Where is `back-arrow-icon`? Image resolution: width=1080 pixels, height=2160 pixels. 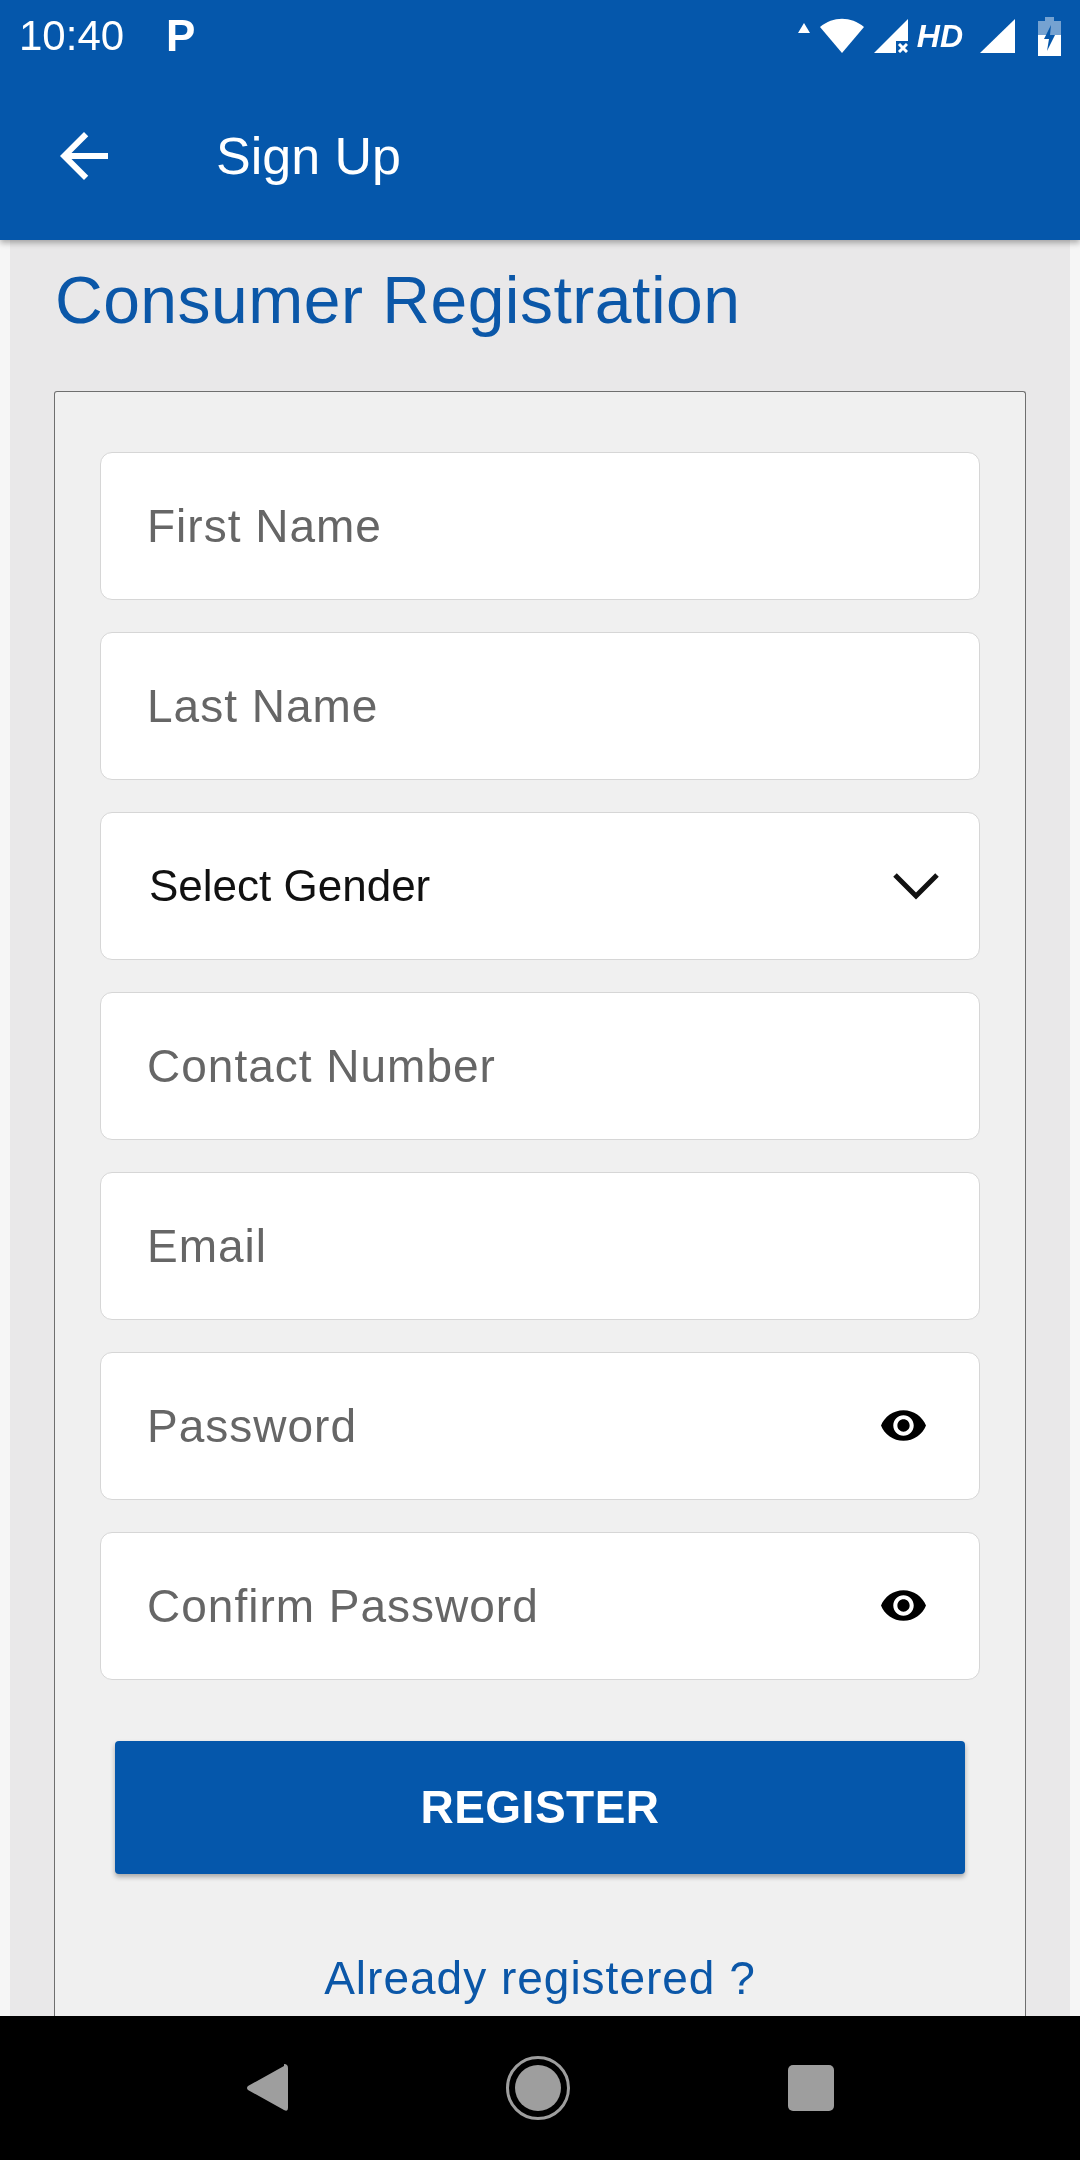 back-arrow-icon is located at coordinates (84, 156).